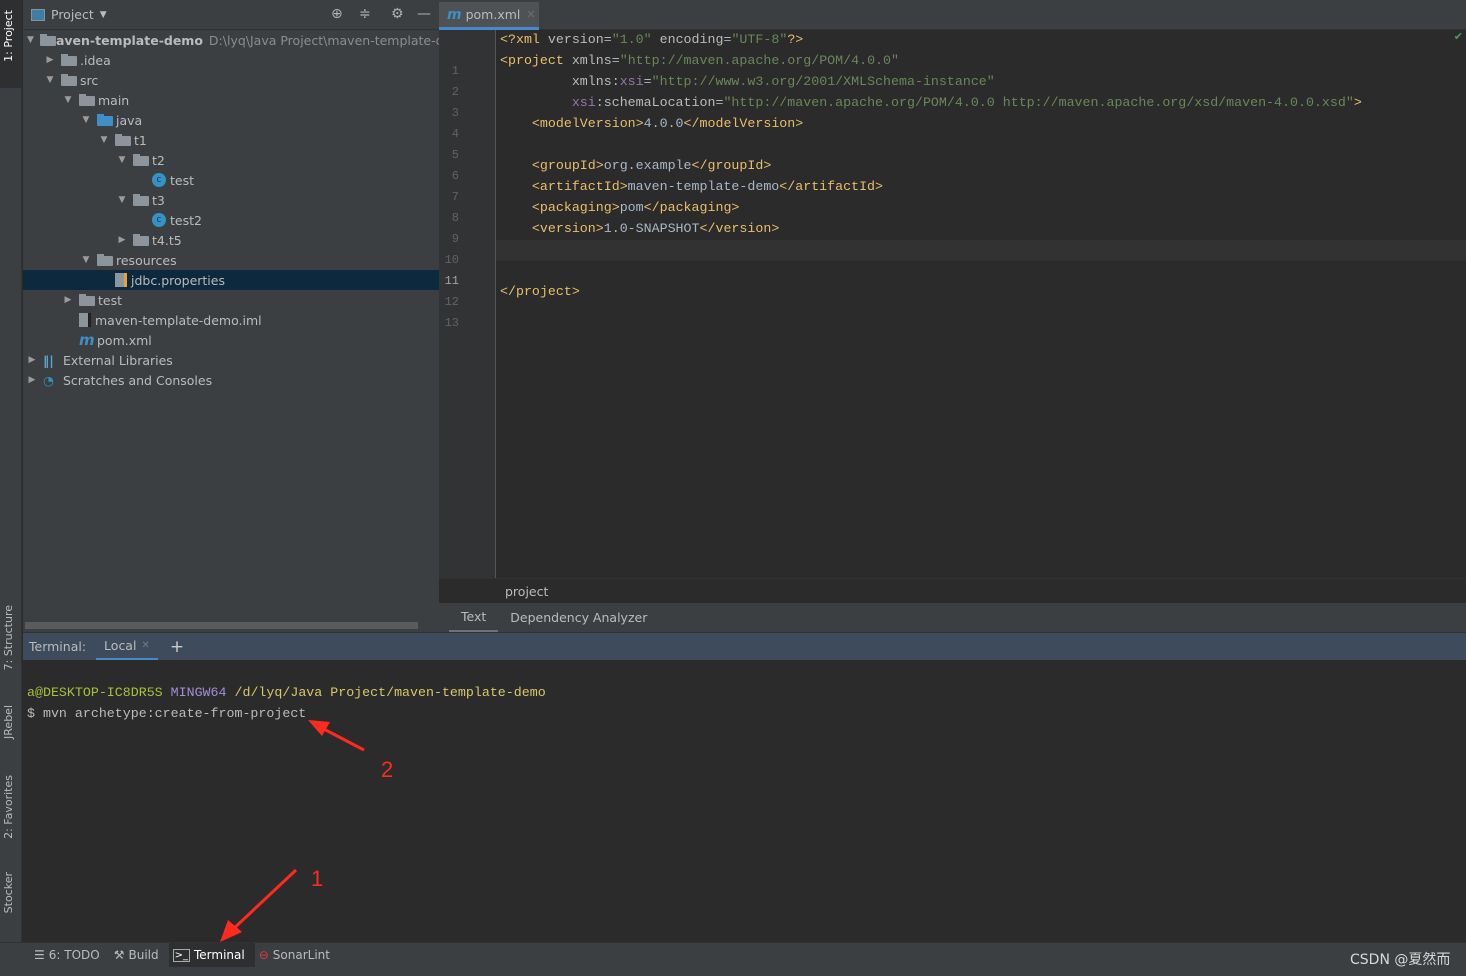 The height and width of the screenshot is (976, 1466). What do you see at coordinates (231, 80) in the screenshot?
I see `tree-item: ▼ src` at bounding box center [231, 80].